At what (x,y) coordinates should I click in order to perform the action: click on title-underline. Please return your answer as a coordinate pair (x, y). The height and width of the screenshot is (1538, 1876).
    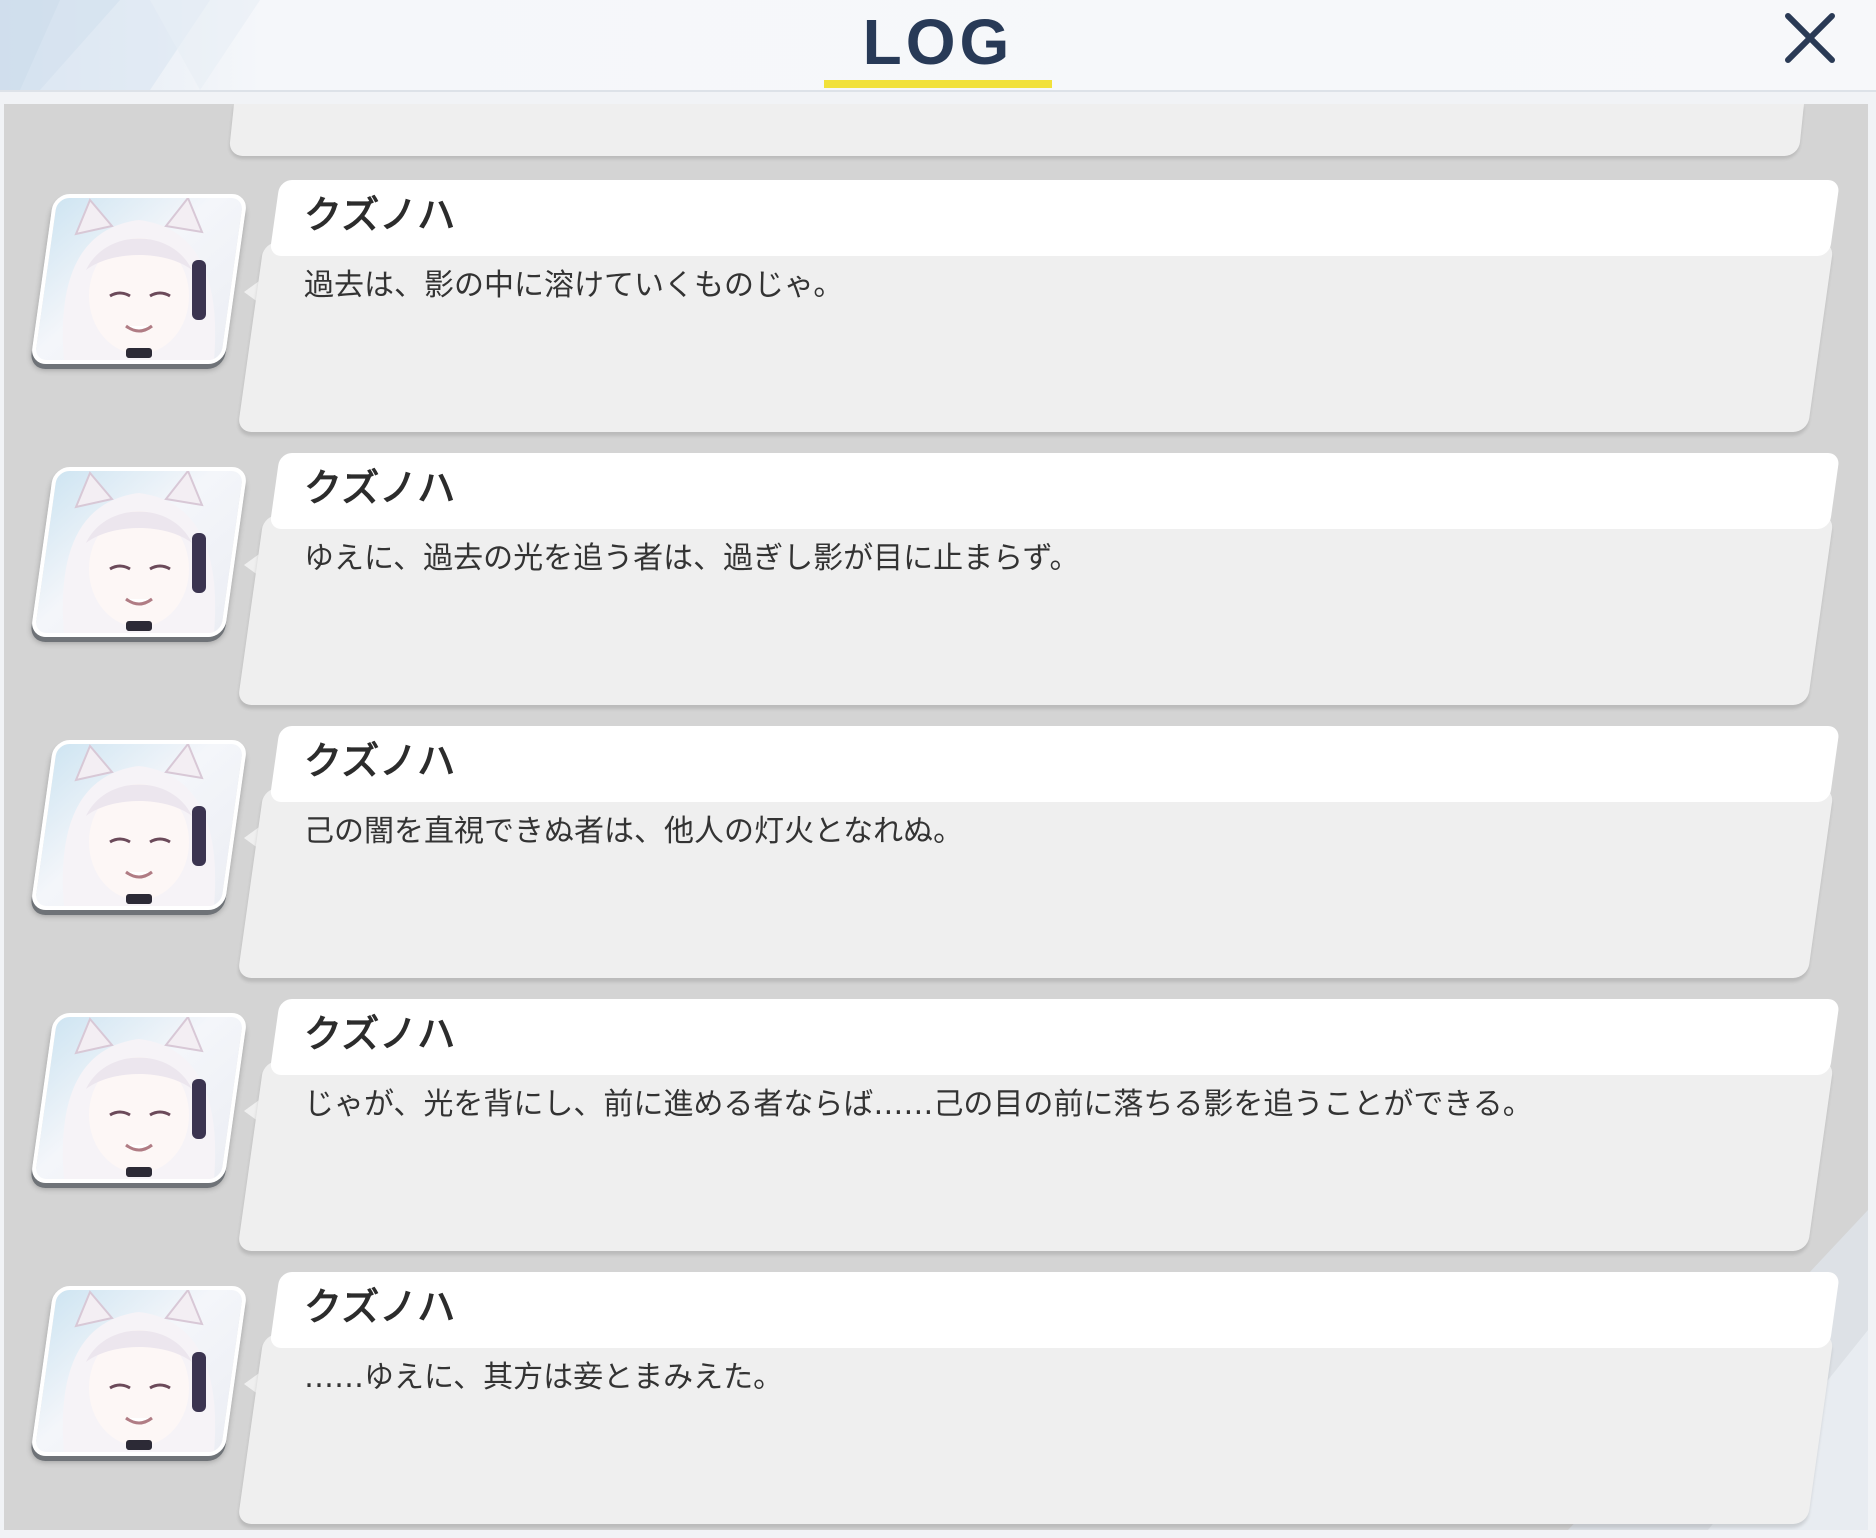
    Looking at the image, I should click on (938, 84).